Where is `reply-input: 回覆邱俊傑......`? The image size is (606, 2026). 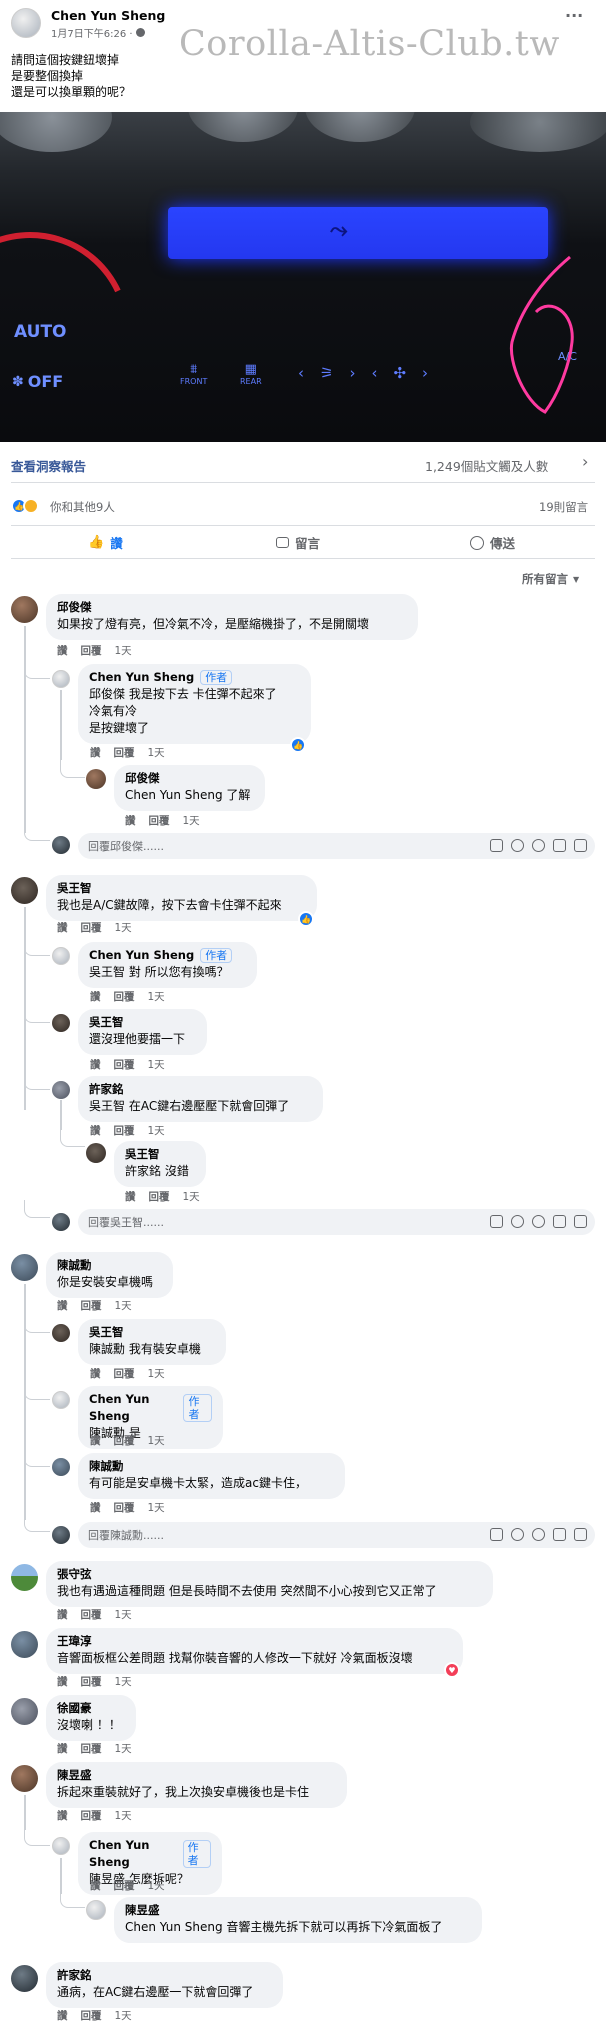 reply-input: 回覆邱俊傑...... is located at coordinates (336, 846).